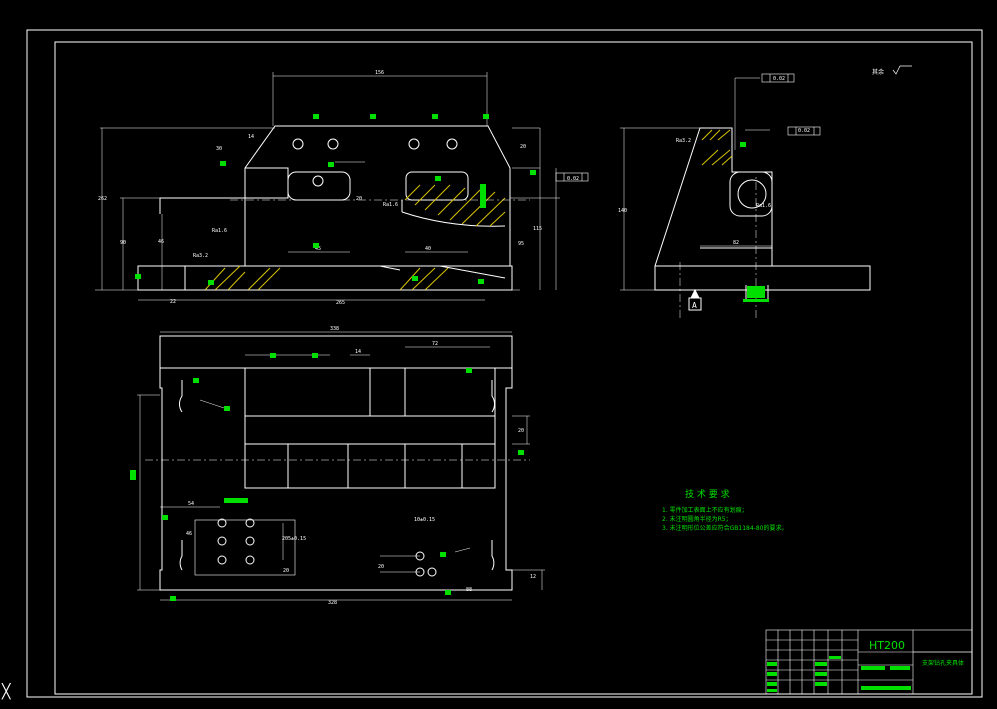  Describe the element at coordinates (521, 431) in the screenshot. I see `dim-20-top: 20` at that location.